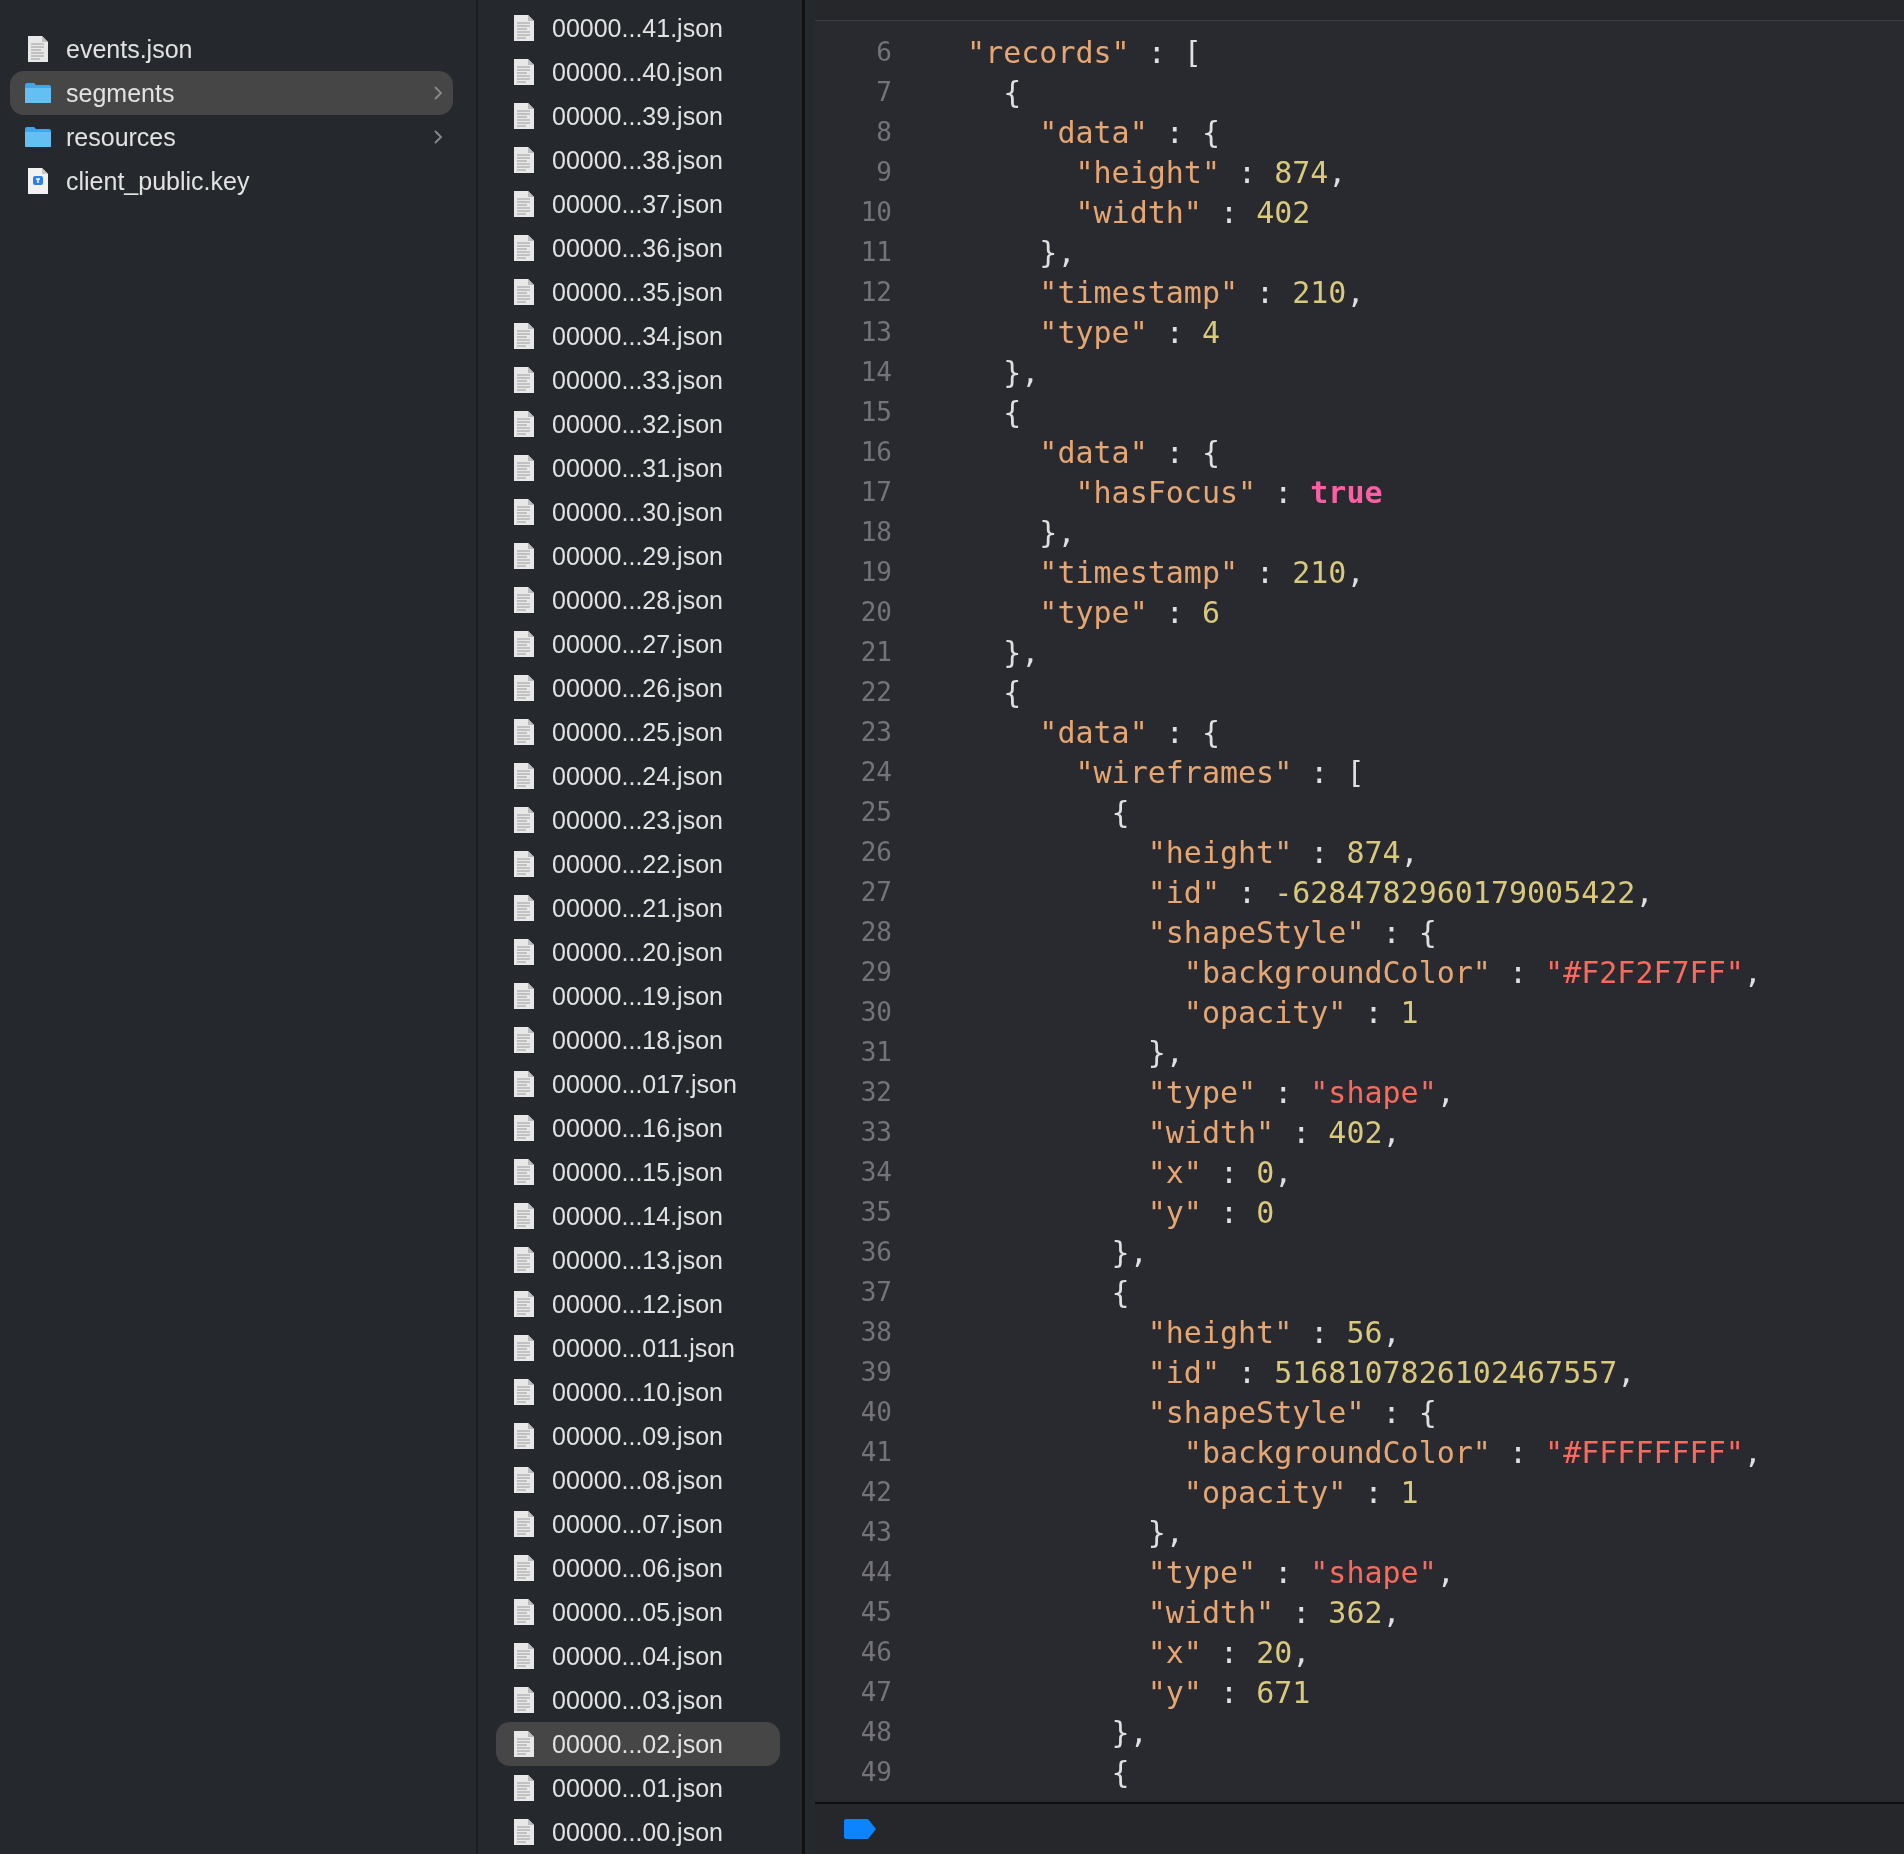 The height and width of the screenshot is (1854, 1904). I want to click on file-item: 00000...03.json, so click(638, 1700).